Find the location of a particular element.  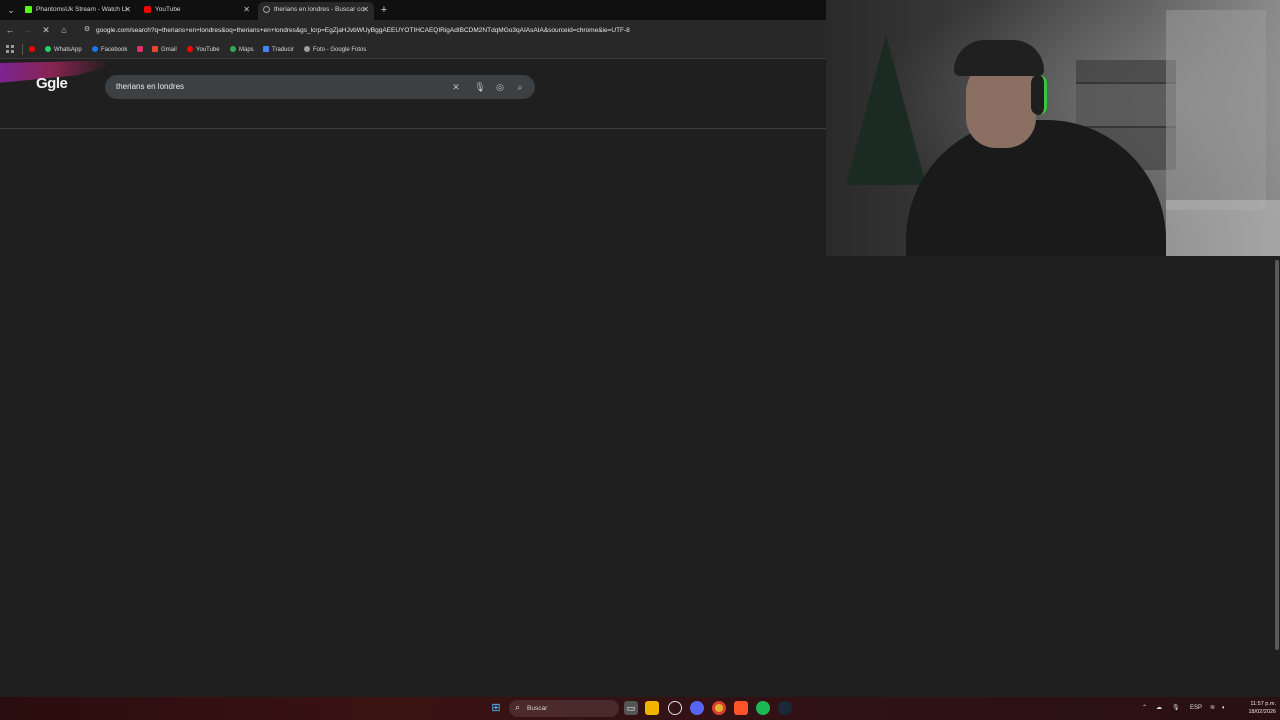

camera-lens-icon: ◎ is located at coordinates (500, 87).